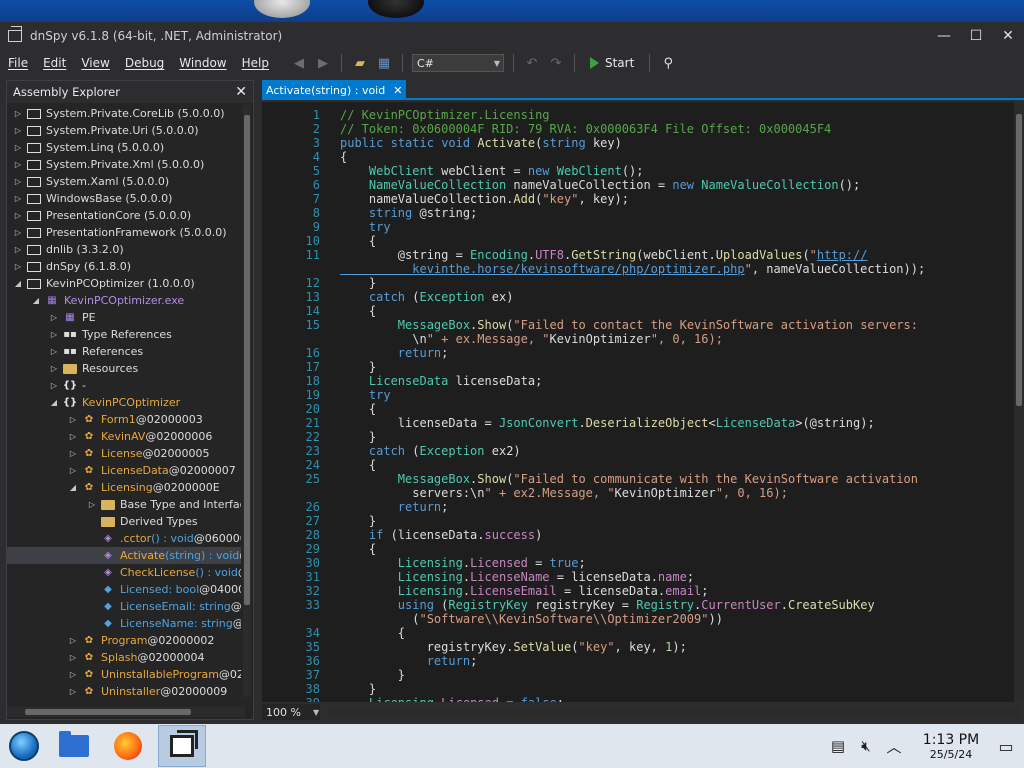 The width and height of the screenshot is (1024, 768). What do you see at coordinates (124, 232) in the screenshot?
I see `tree-item: ▷ PresentationFramework (5.0.0.0)` at bounding box center [124, 232].